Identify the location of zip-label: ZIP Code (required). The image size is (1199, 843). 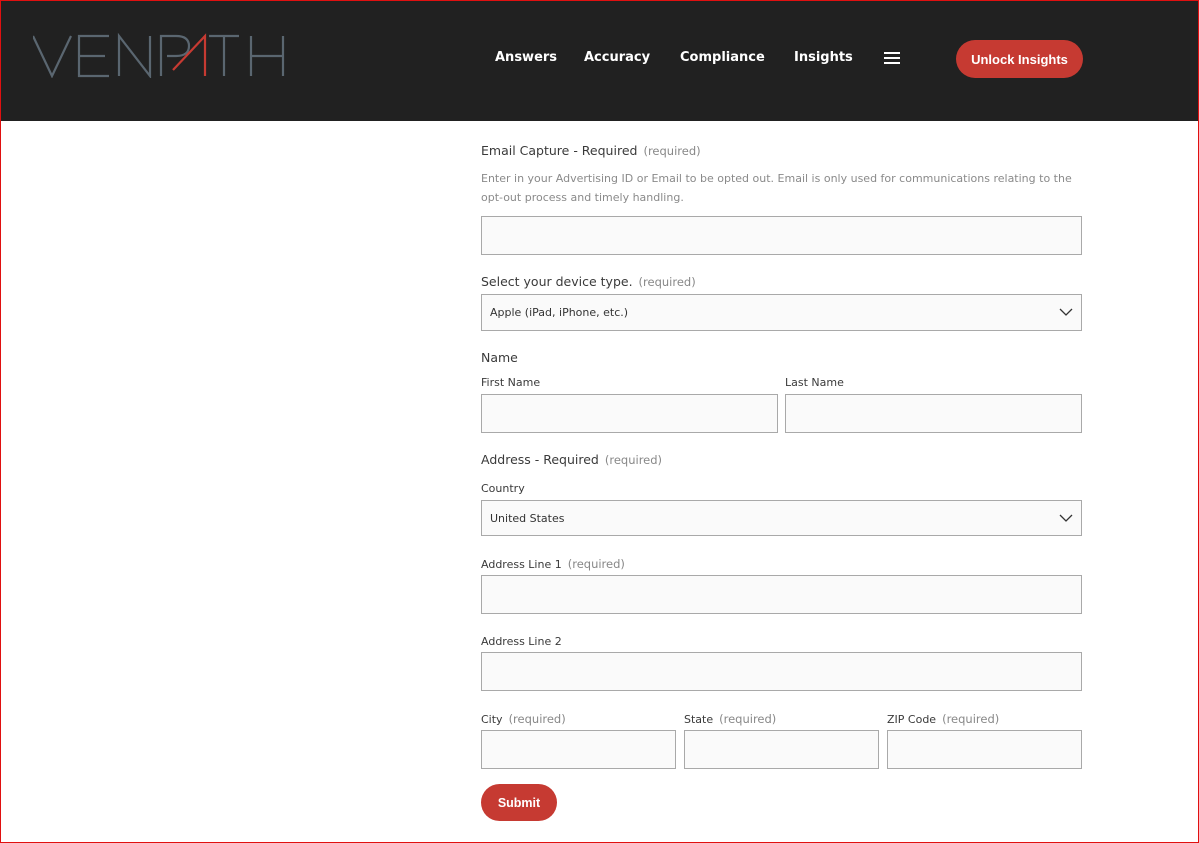
(943, 719).